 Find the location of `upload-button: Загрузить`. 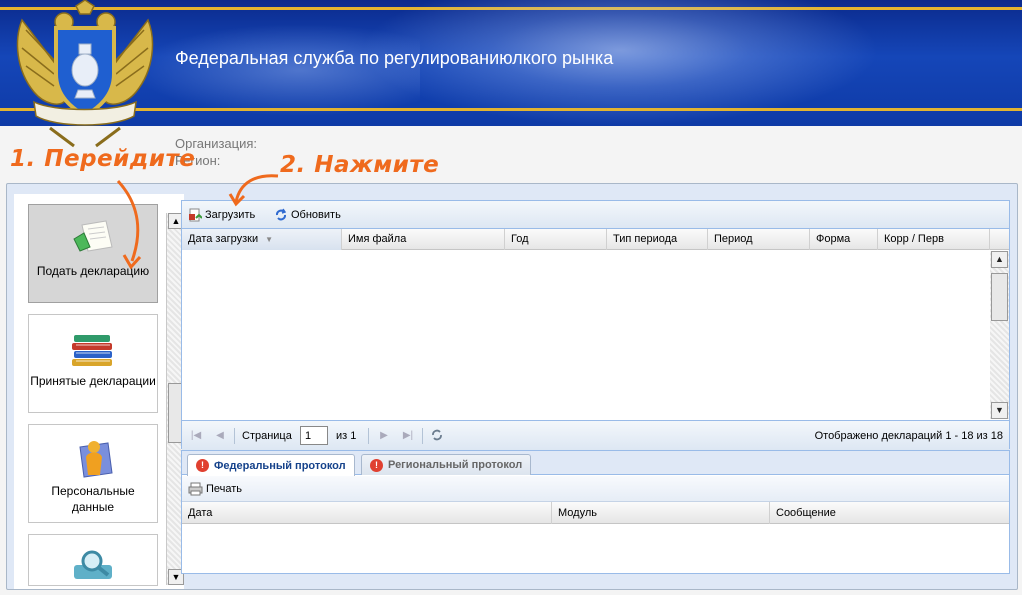

upload-button: Загрузить is located at coordinates (221, 215).